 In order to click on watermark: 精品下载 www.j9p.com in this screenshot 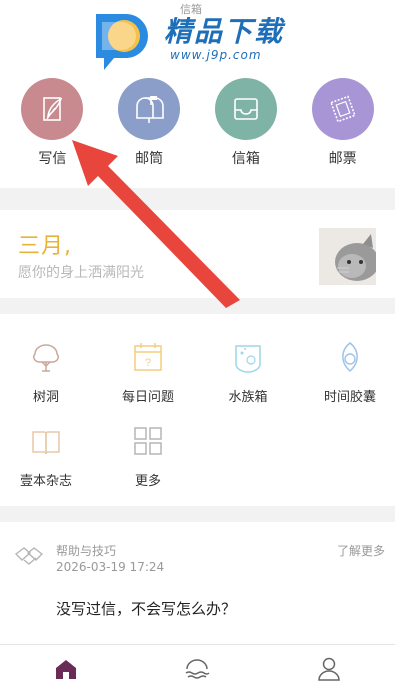, I will do `click(208, 38)`.